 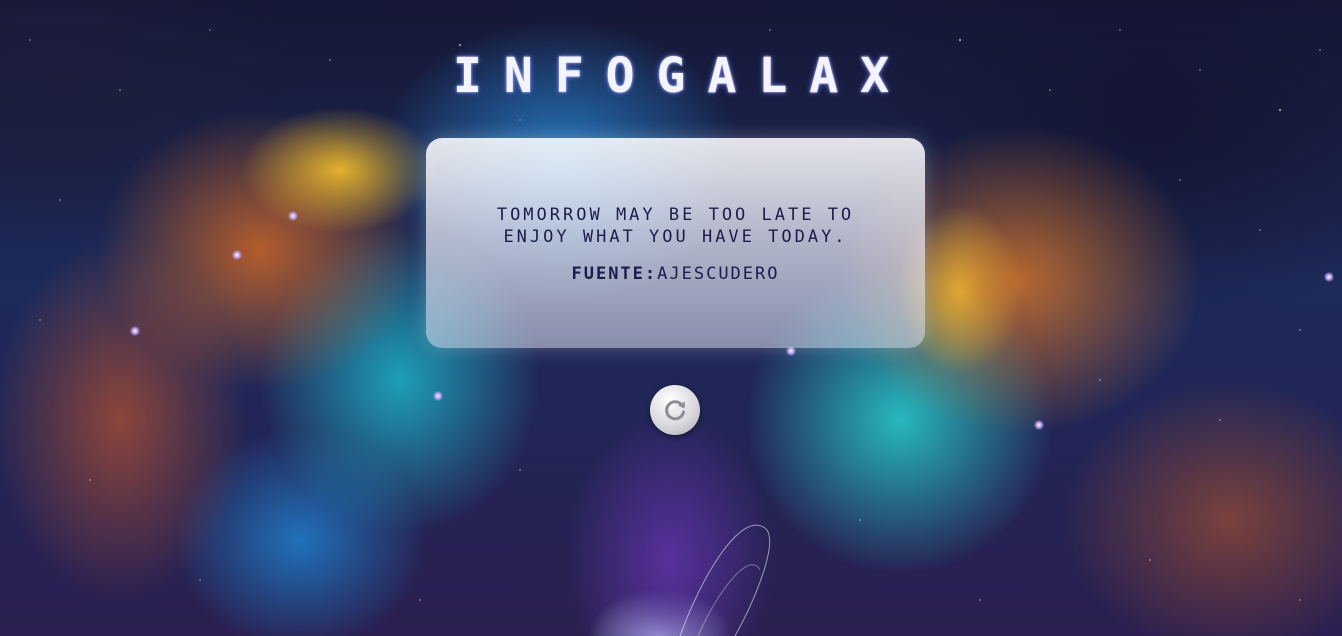 I want to click on quote-source: FUENTE:AJESCUDERO, so click(x=675, y=274).